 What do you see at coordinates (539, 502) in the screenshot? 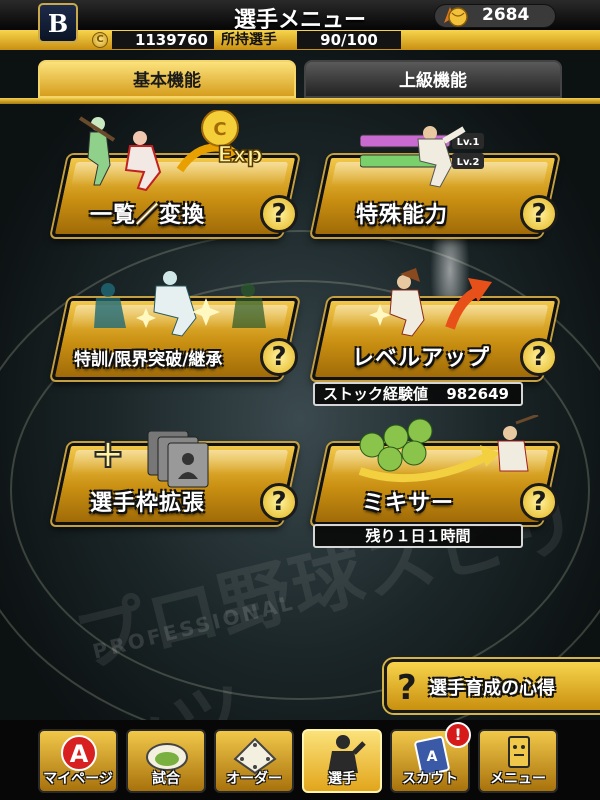
I see `mixer-help-icon: ?` at bounding box center [539, 502].